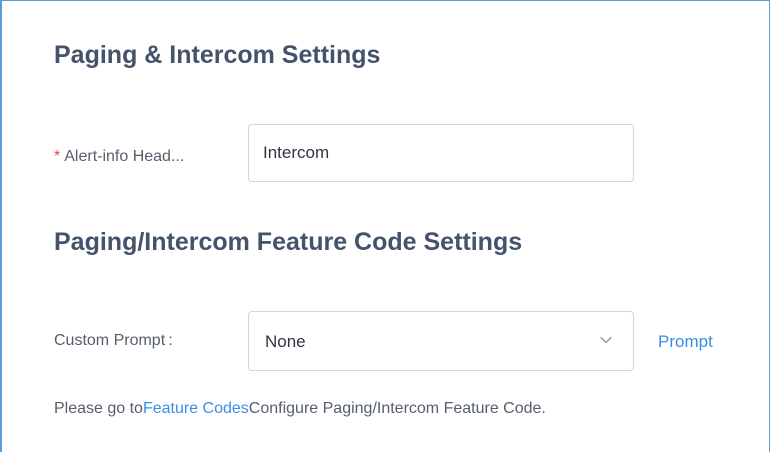  What do you see at coordinates (98, 408) in the screenshot?
I see `note-prefix: Please go to` at bounding box center [98, 408].